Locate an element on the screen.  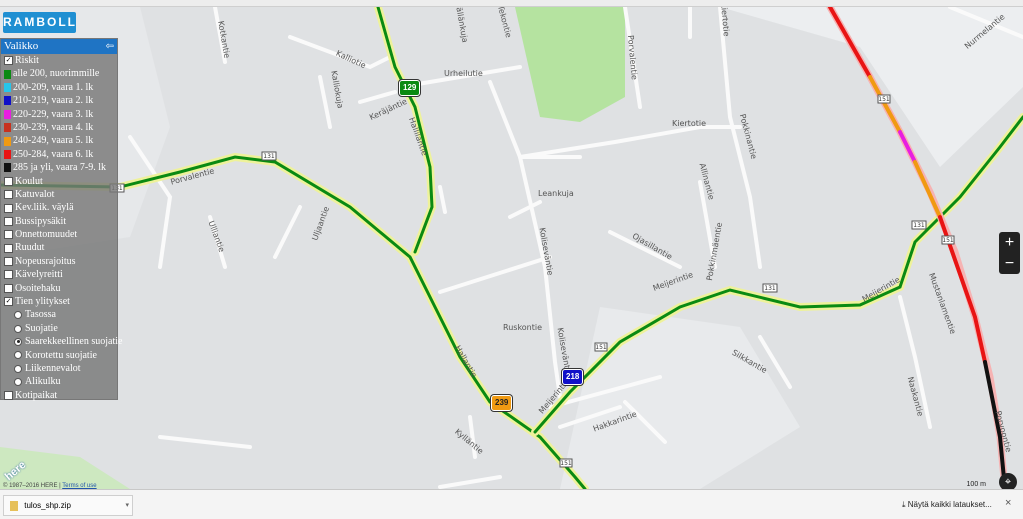
layer-toggle: Ruudut is located at coordinates (59, 247).